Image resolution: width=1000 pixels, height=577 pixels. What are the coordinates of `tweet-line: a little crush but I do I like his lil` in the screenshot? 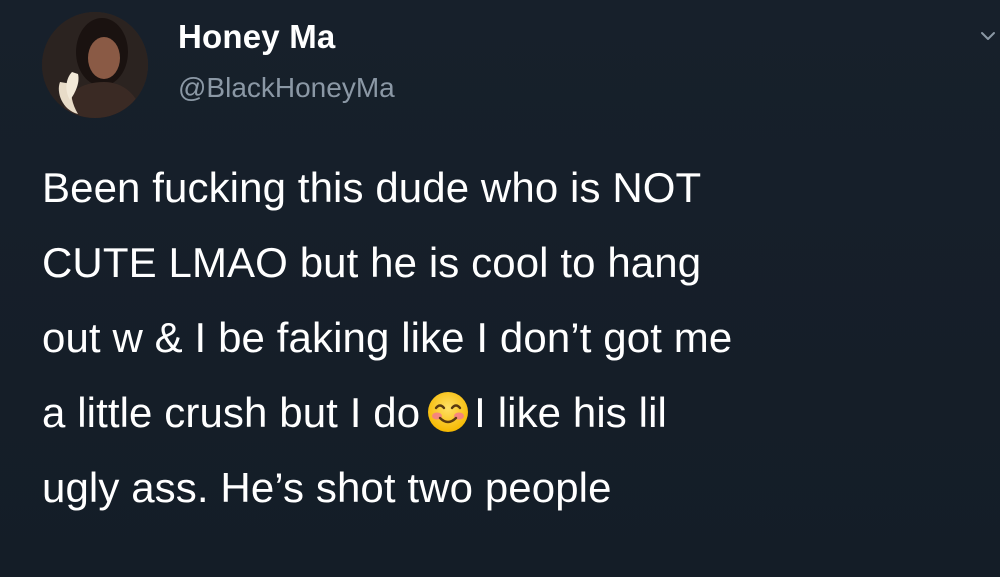 It's located at (514, 412).